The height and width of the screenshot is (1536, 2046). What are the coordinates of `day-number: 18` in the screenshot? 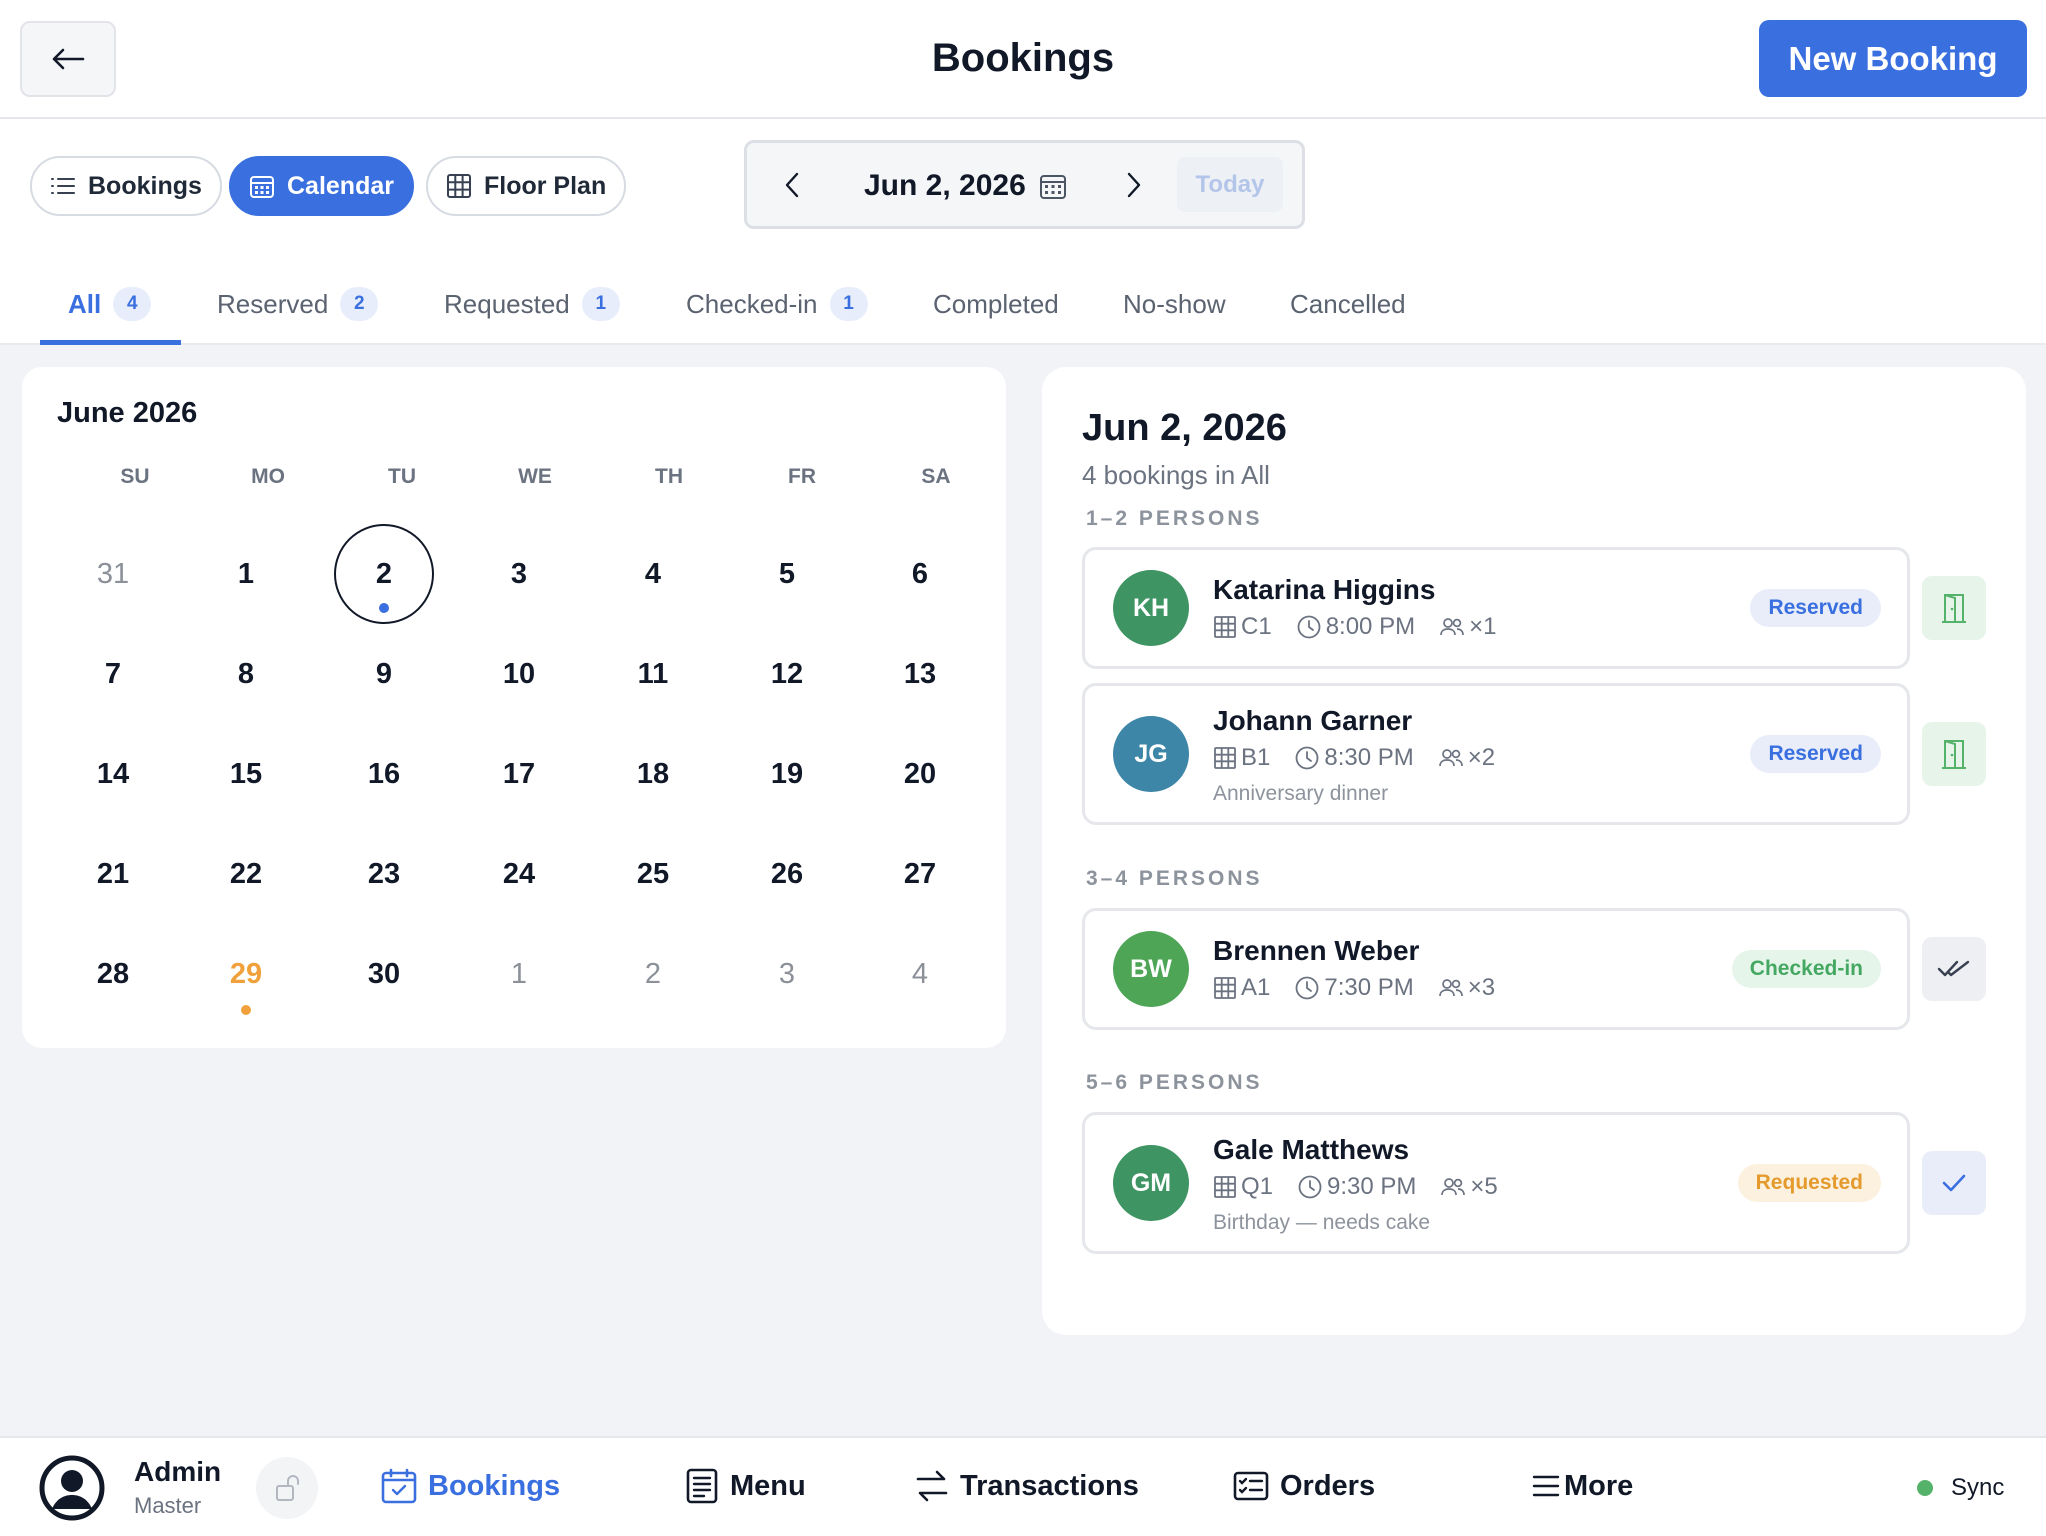 It's located at (653, 773).